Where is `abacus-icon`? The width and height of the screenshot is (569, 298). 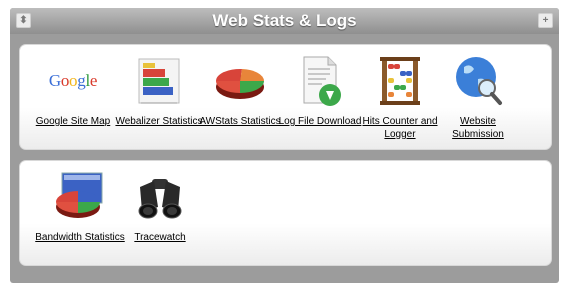
abacus-icon is located at coordinates (400, 81).